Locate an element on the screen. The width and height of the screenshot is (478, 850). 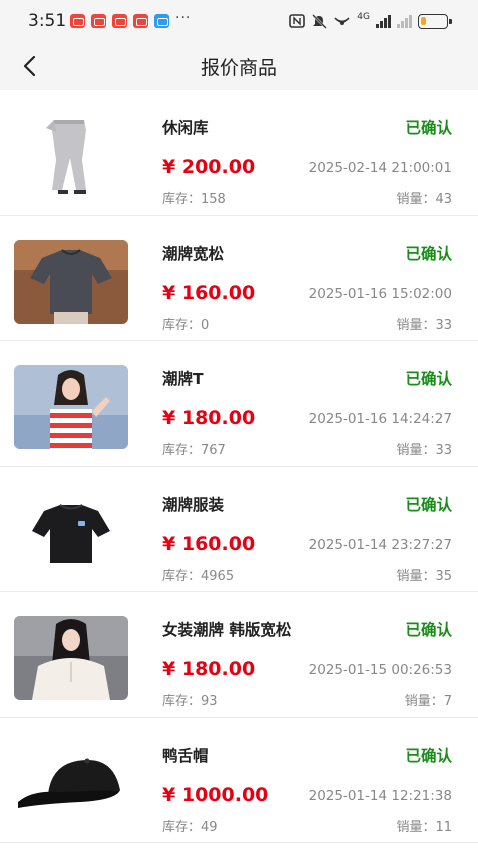
stock-value: 49 is located at coordinates (209, 827).